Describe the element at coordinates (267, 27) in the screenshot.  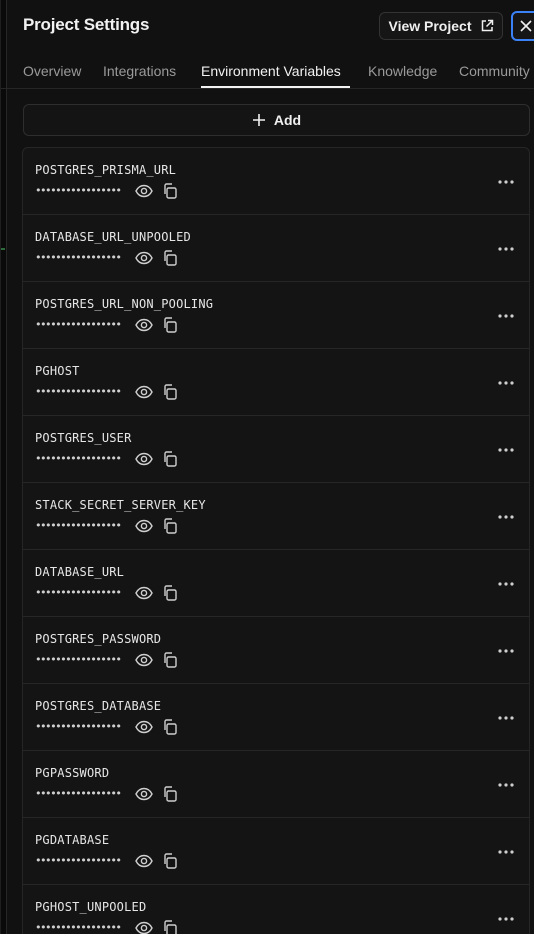
I see `panel-header: Project Settings View Project` at that location.